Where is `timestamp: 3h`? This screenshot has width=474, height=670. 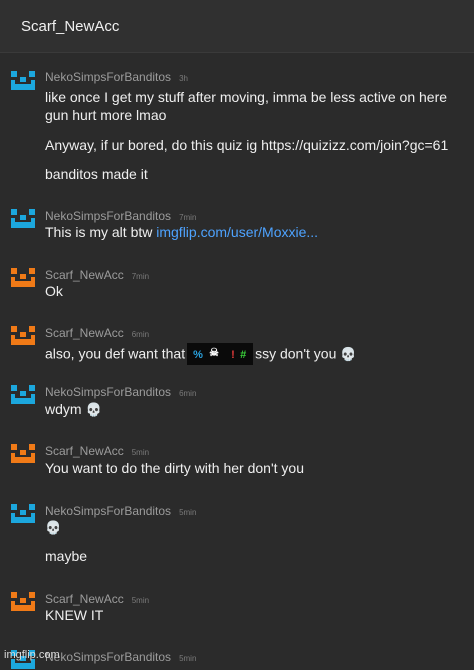 timestamp: 3h is located at coordinates (183, 78).